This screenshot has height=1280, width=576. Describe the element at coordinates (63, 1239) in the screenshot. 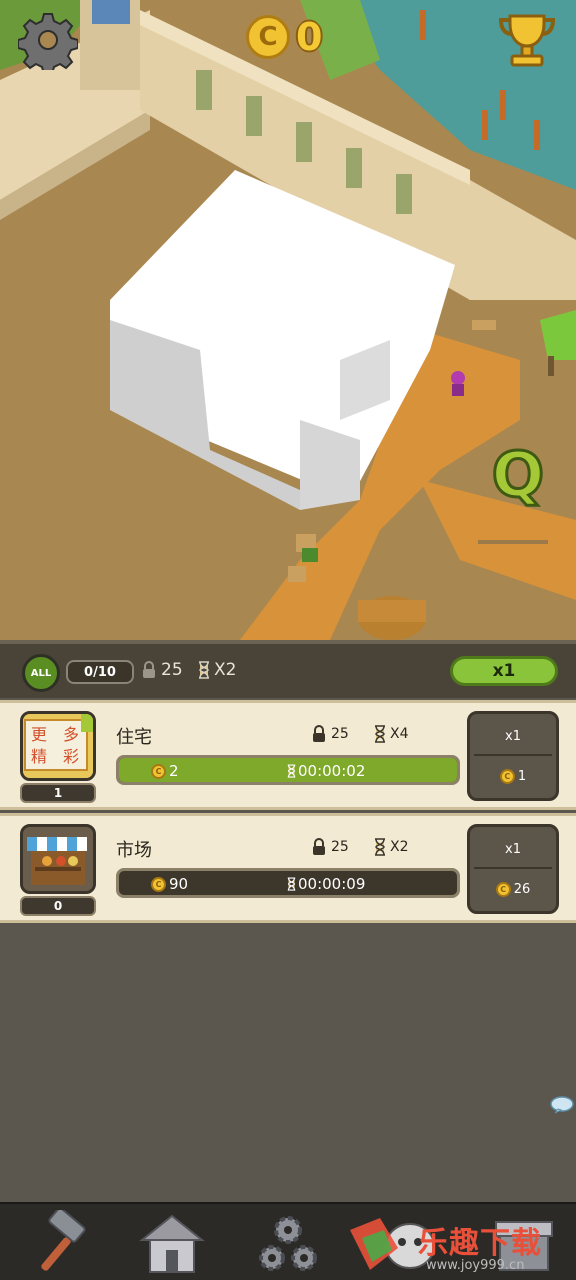

I see `hammer-icon` at that location.